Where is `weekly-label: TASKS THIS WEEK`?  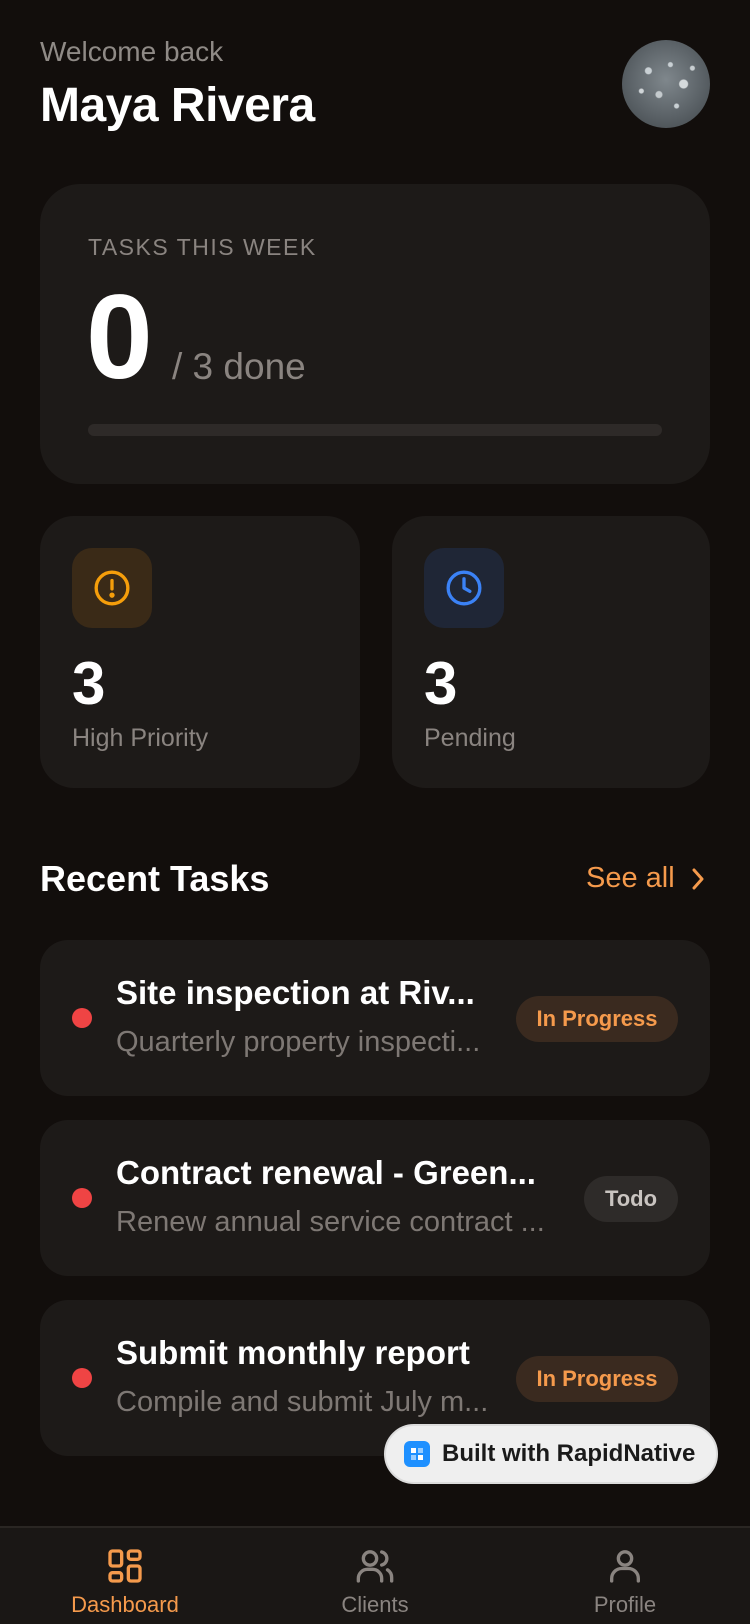
weekly-label: TASKS THIS WEEK is located at coordinates (202, 247).